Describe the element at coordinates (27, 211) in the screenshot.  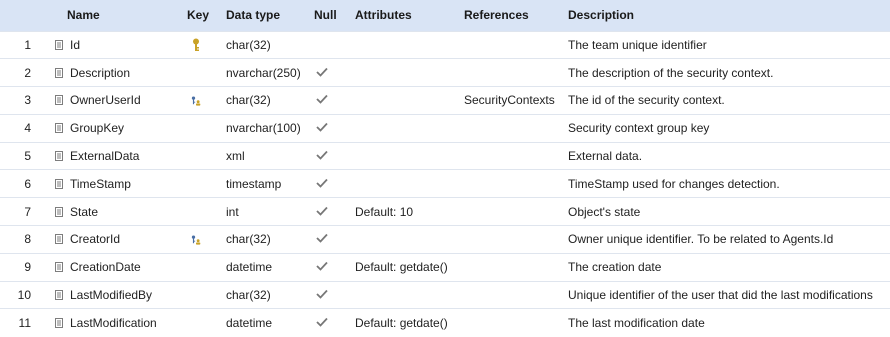
I see `row-number: 7` at that location.